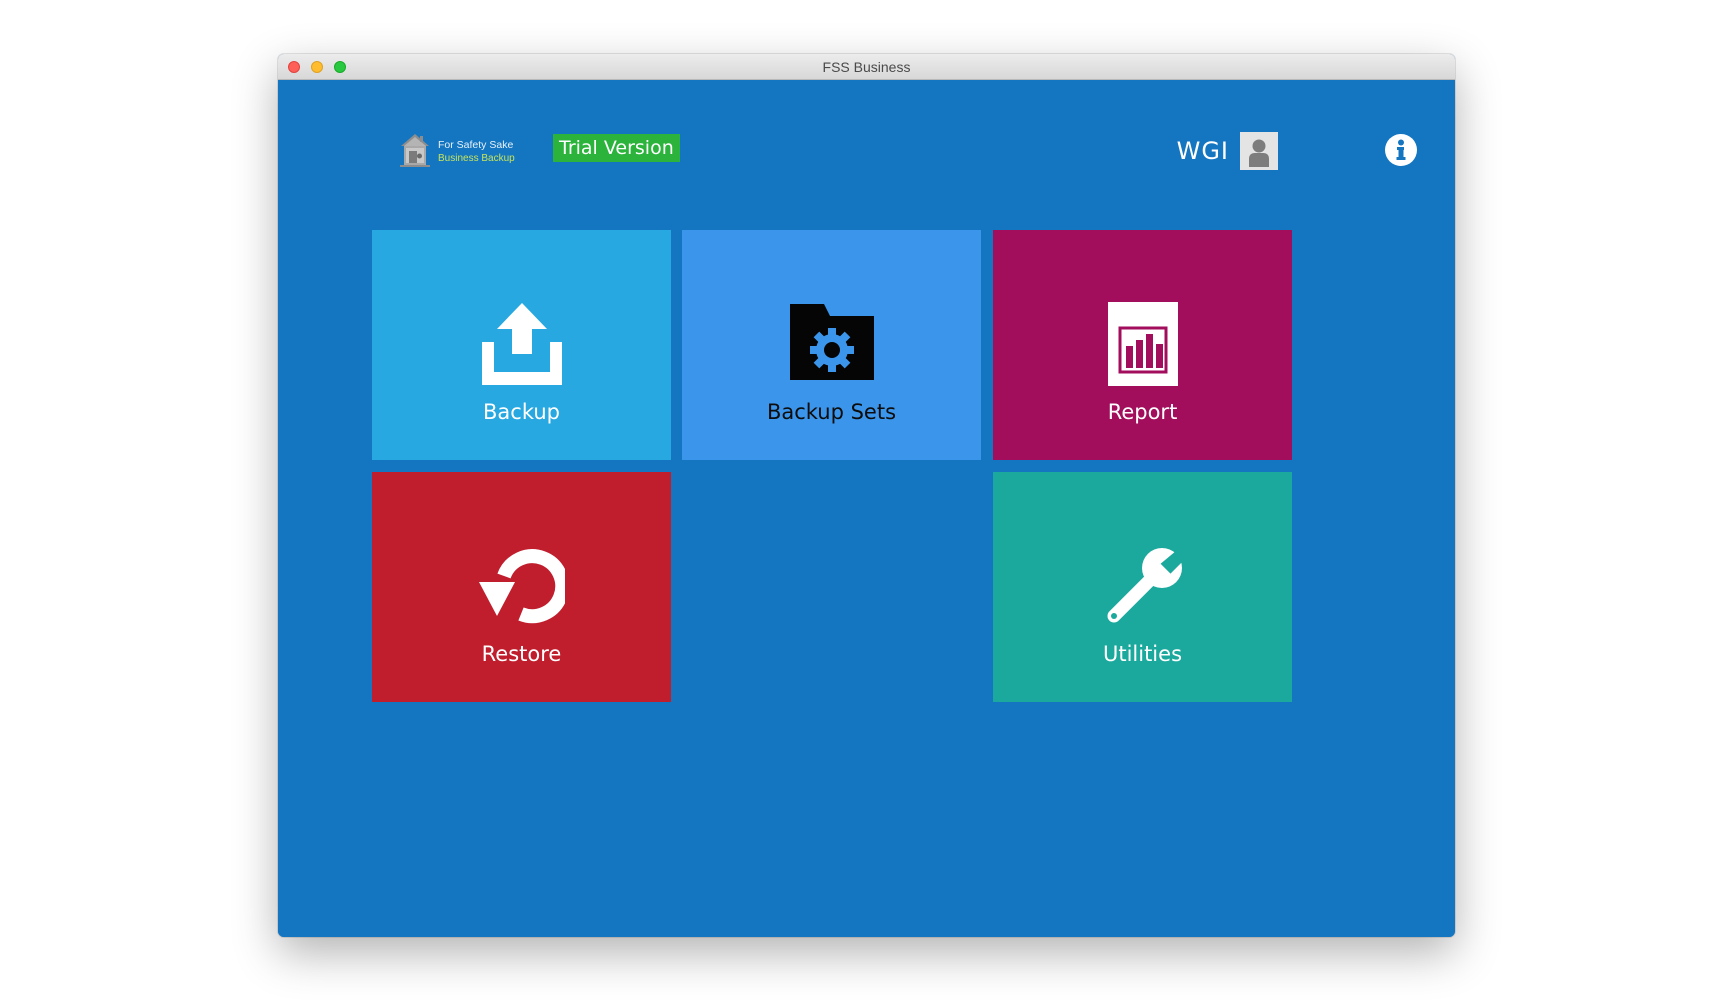  I want to click on logo-text-line2: Business Backup, so click(476, 158).